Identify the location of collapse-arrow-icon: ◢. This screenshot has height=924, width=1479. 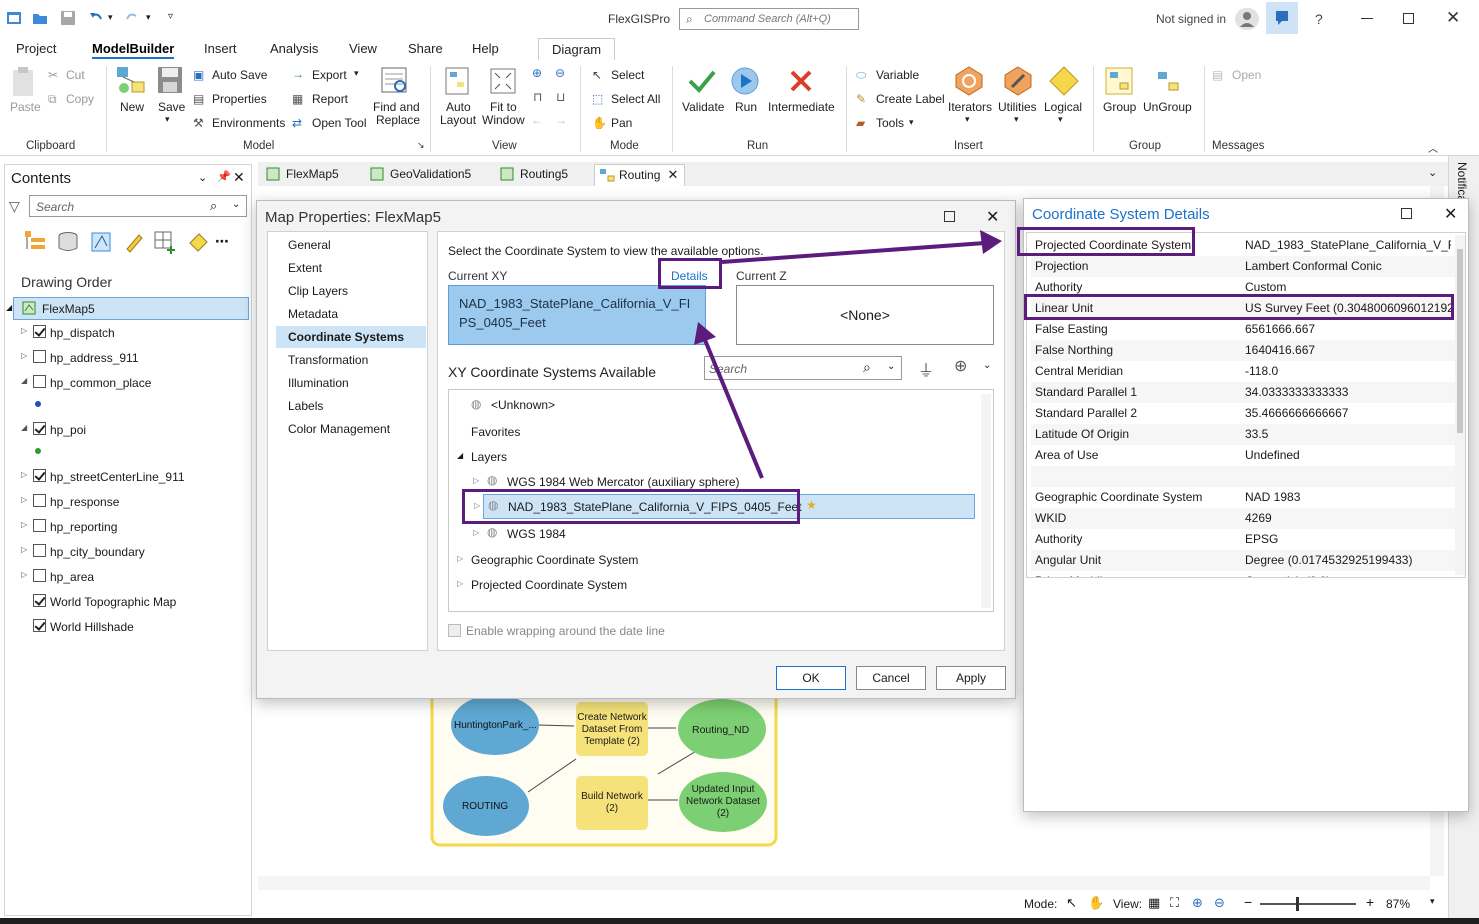
(9, 307).